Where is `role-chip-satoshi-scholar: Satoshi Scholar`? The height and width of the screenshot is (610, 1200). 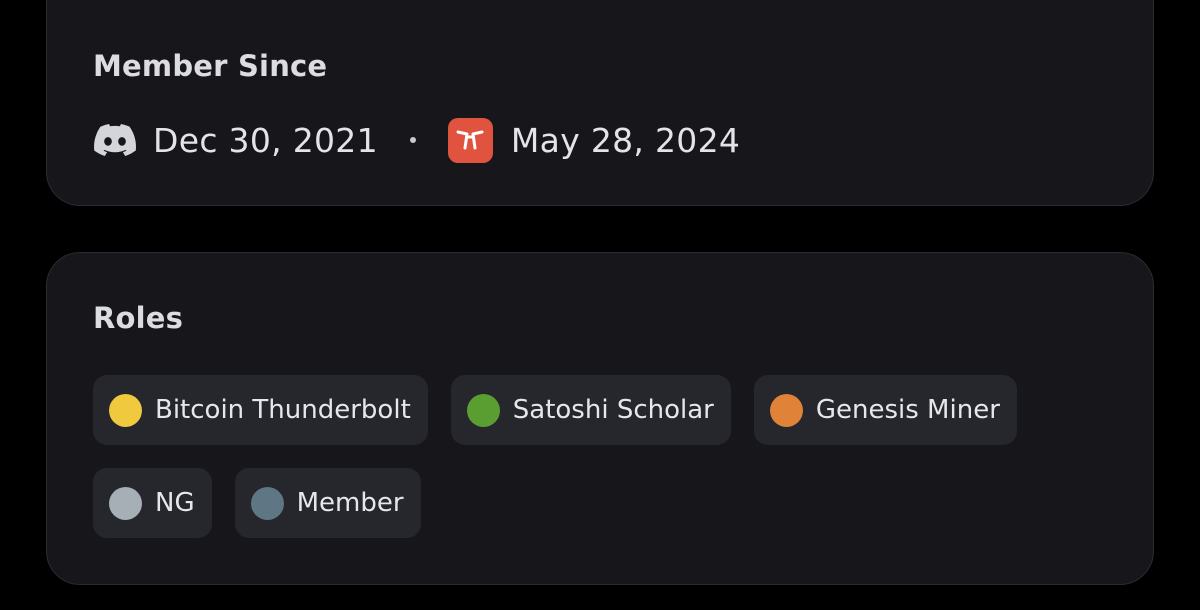 role-chip-satoshi-scholar: Satoshi Scholar is located at coordinates (590, 410).